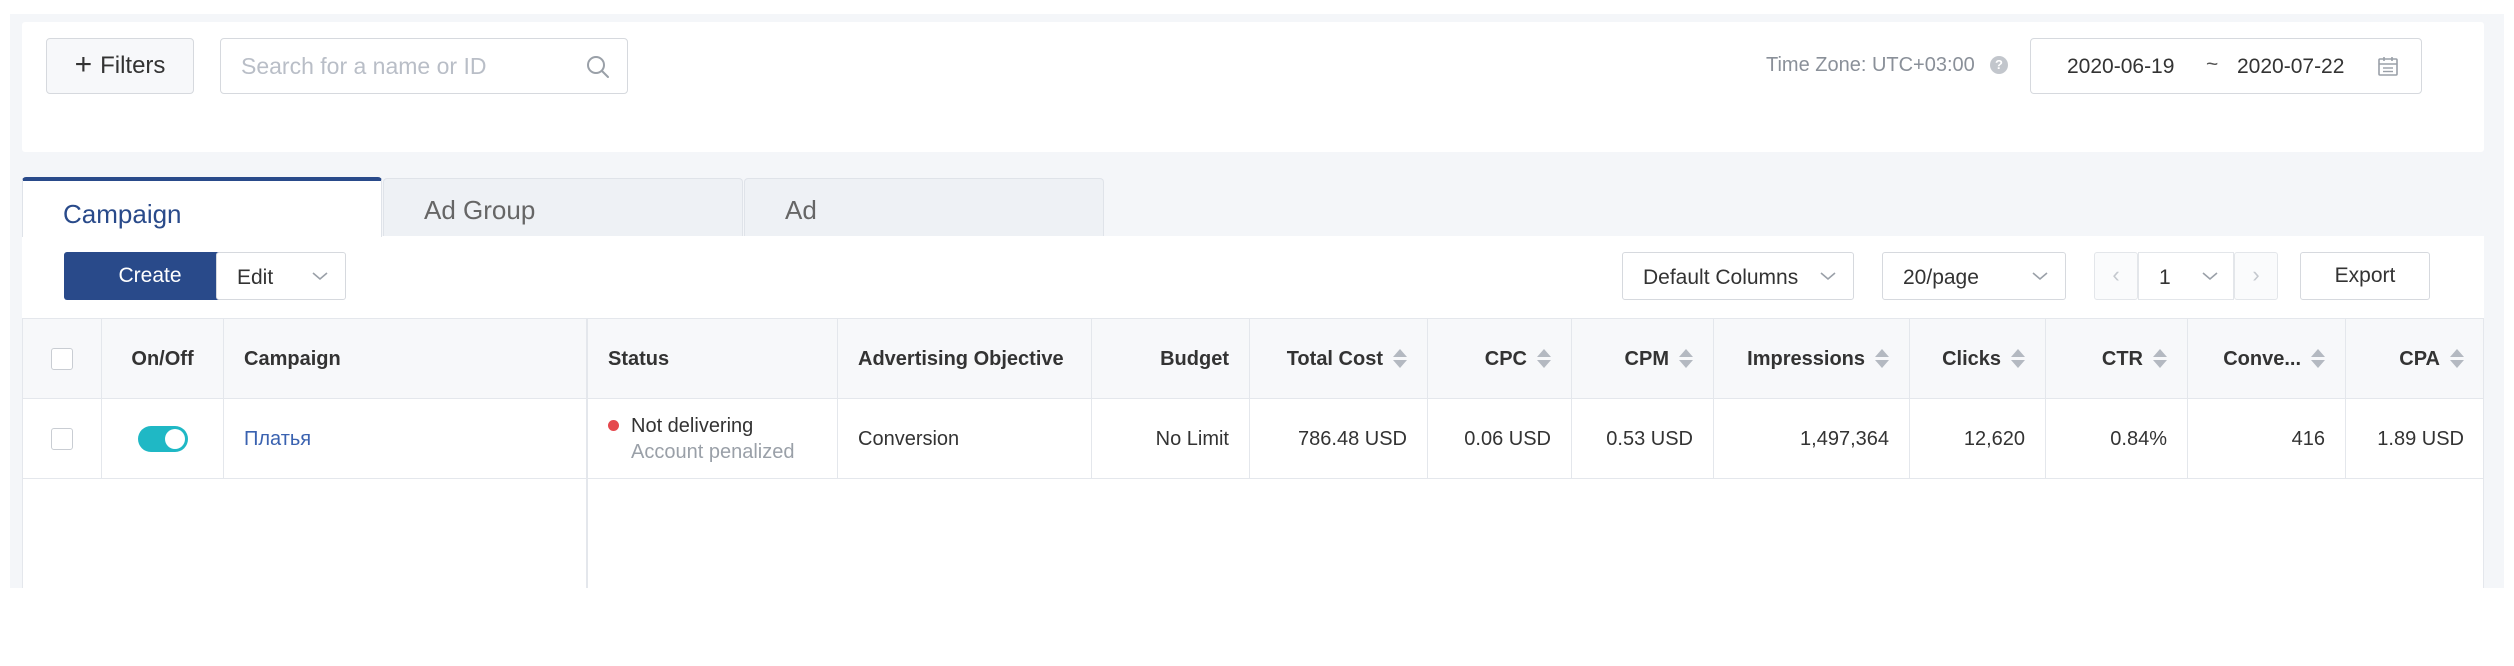 This screenshot has width=2514, height=666. I want to click on status-reason: Account penalized, so click(713, 452).